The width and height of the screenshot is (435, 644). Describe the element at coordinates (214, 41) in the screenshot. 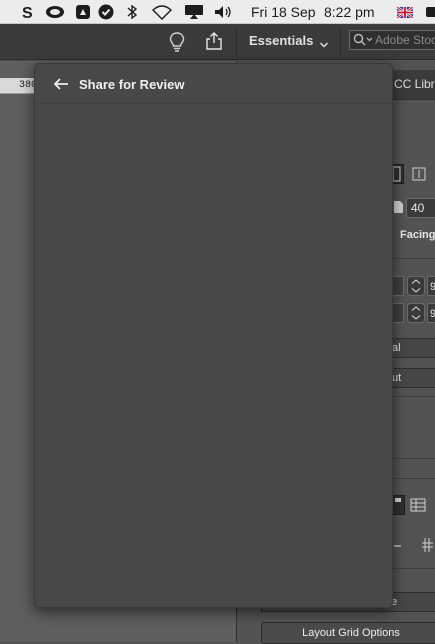

I see `share-icon` at that location.